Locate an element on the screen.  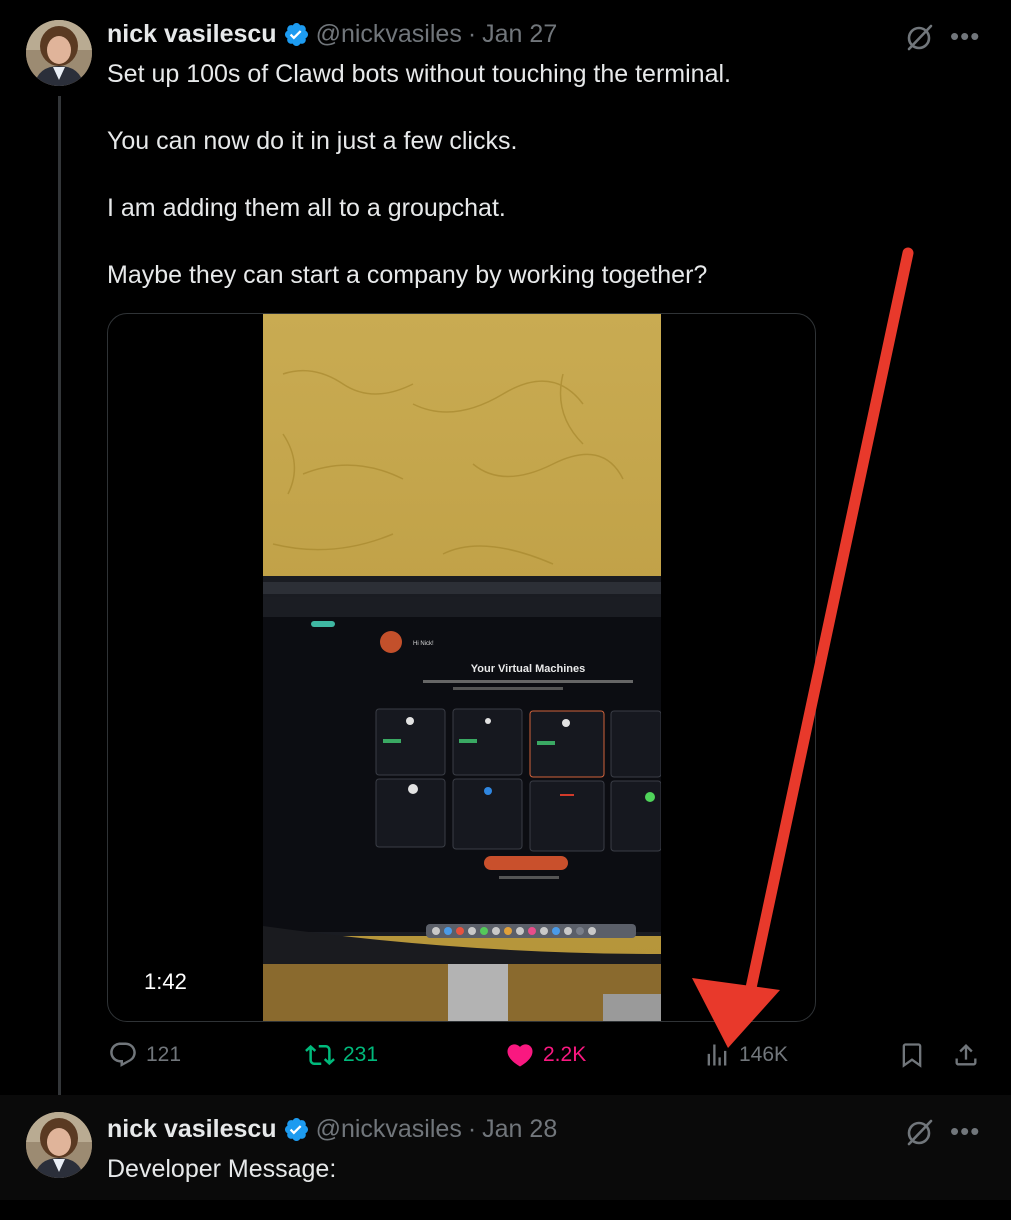
repost-count: 231 is located at coordinates (361, 1054).